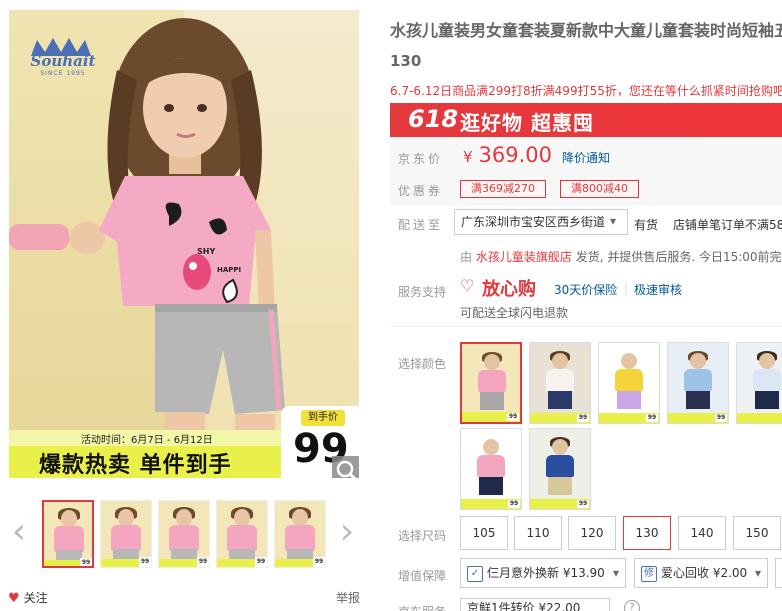 Image resolution: width=782 pixels, height=611 pixels. Describe the element at coordinates (527, 123) in the screenshot. I see `sale-text: 逛好物 超惠囤` at that location.